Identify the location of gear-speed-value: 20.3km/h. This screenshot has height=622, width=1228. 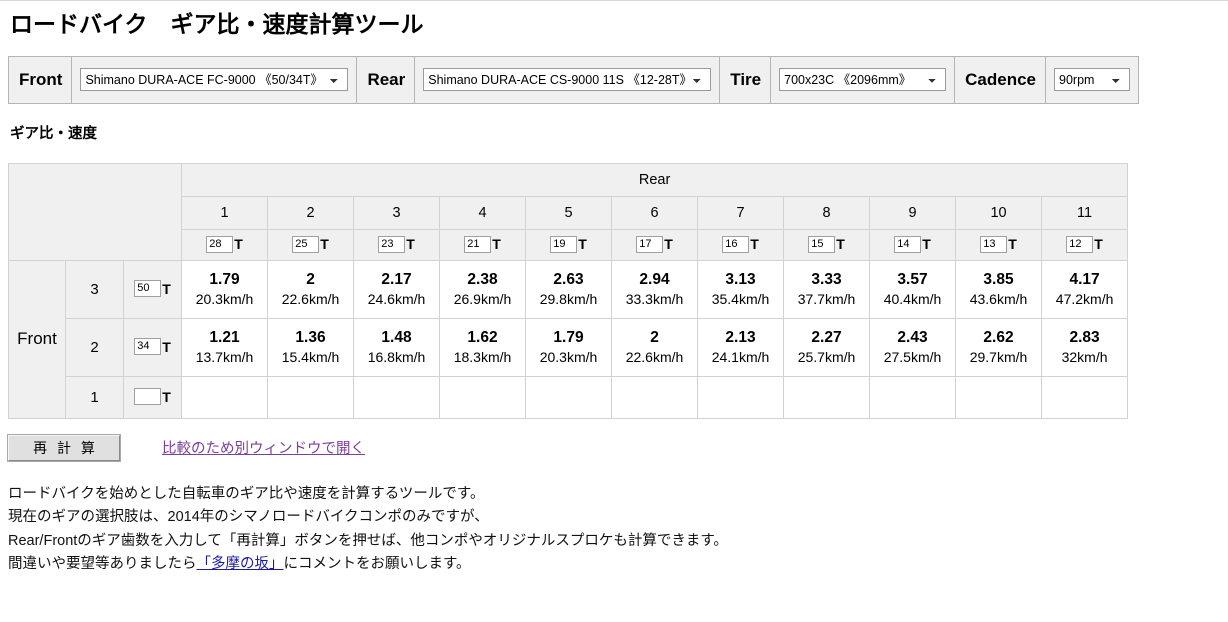
(568, 357).